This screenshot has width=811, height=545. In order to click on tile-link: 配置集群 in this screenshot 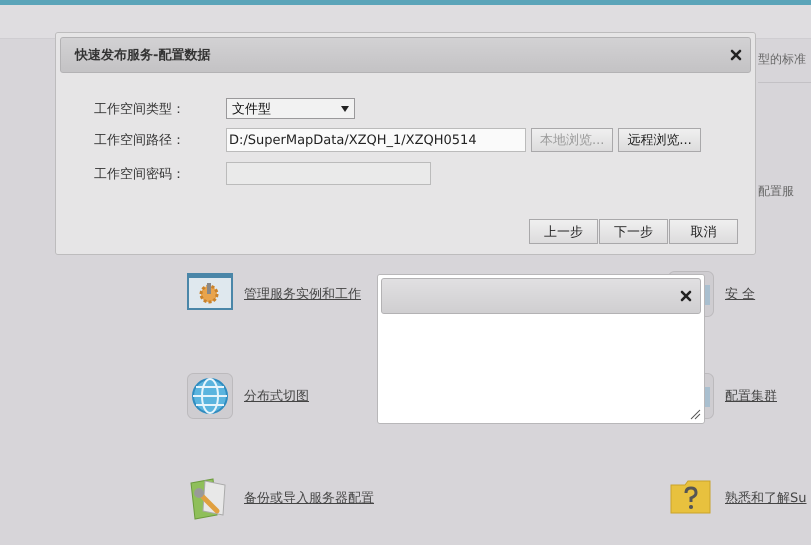, I will do `click(751, 396)`.